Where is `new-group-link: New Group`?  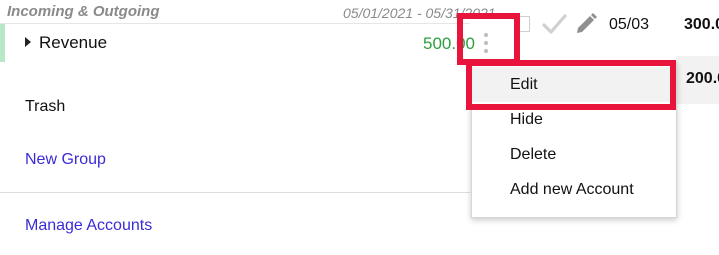 new-group-link: New Group is located at coordinates (65, 160).